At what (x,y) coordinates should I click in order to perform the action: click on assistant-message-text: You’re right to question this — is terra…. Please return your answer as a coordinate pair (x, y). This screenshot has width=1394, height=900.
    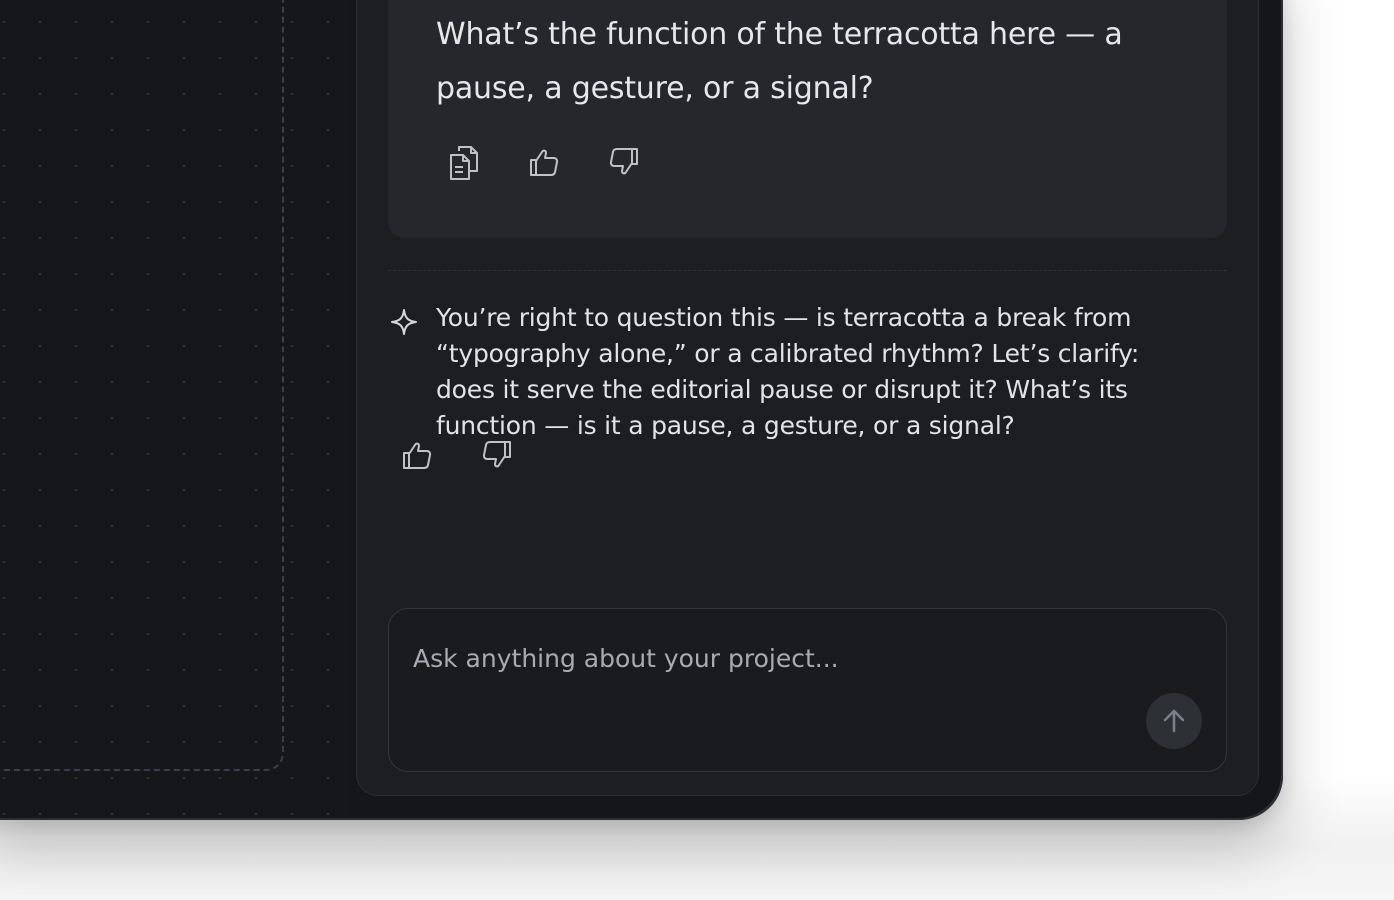
    Looking at the image, I should click on (788, 371).